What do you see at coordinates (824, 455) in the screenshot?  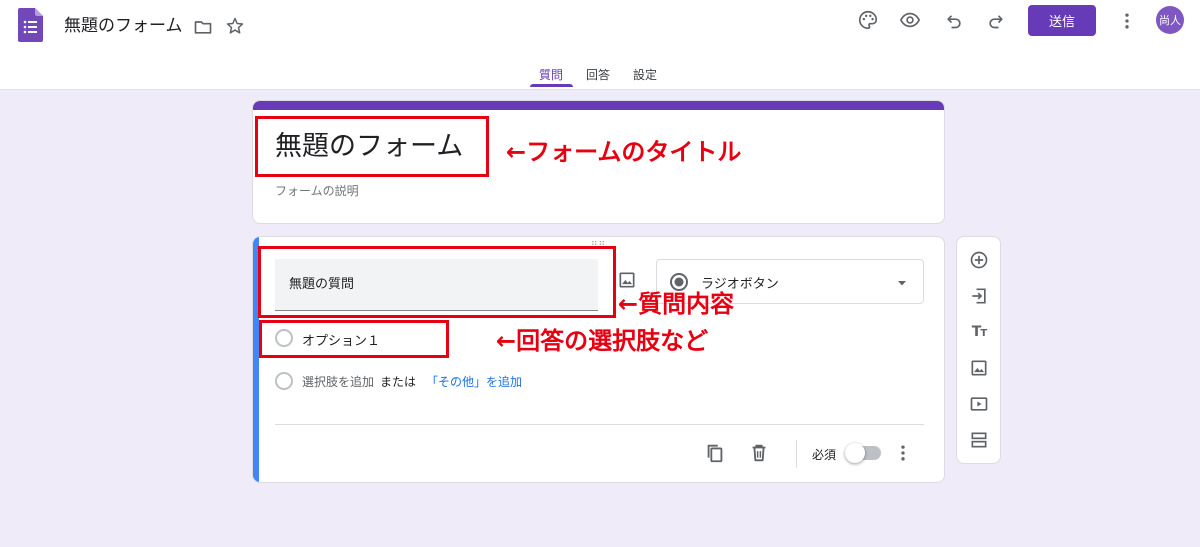 I see `required-label: 必須` at bounding box center [824, 455].